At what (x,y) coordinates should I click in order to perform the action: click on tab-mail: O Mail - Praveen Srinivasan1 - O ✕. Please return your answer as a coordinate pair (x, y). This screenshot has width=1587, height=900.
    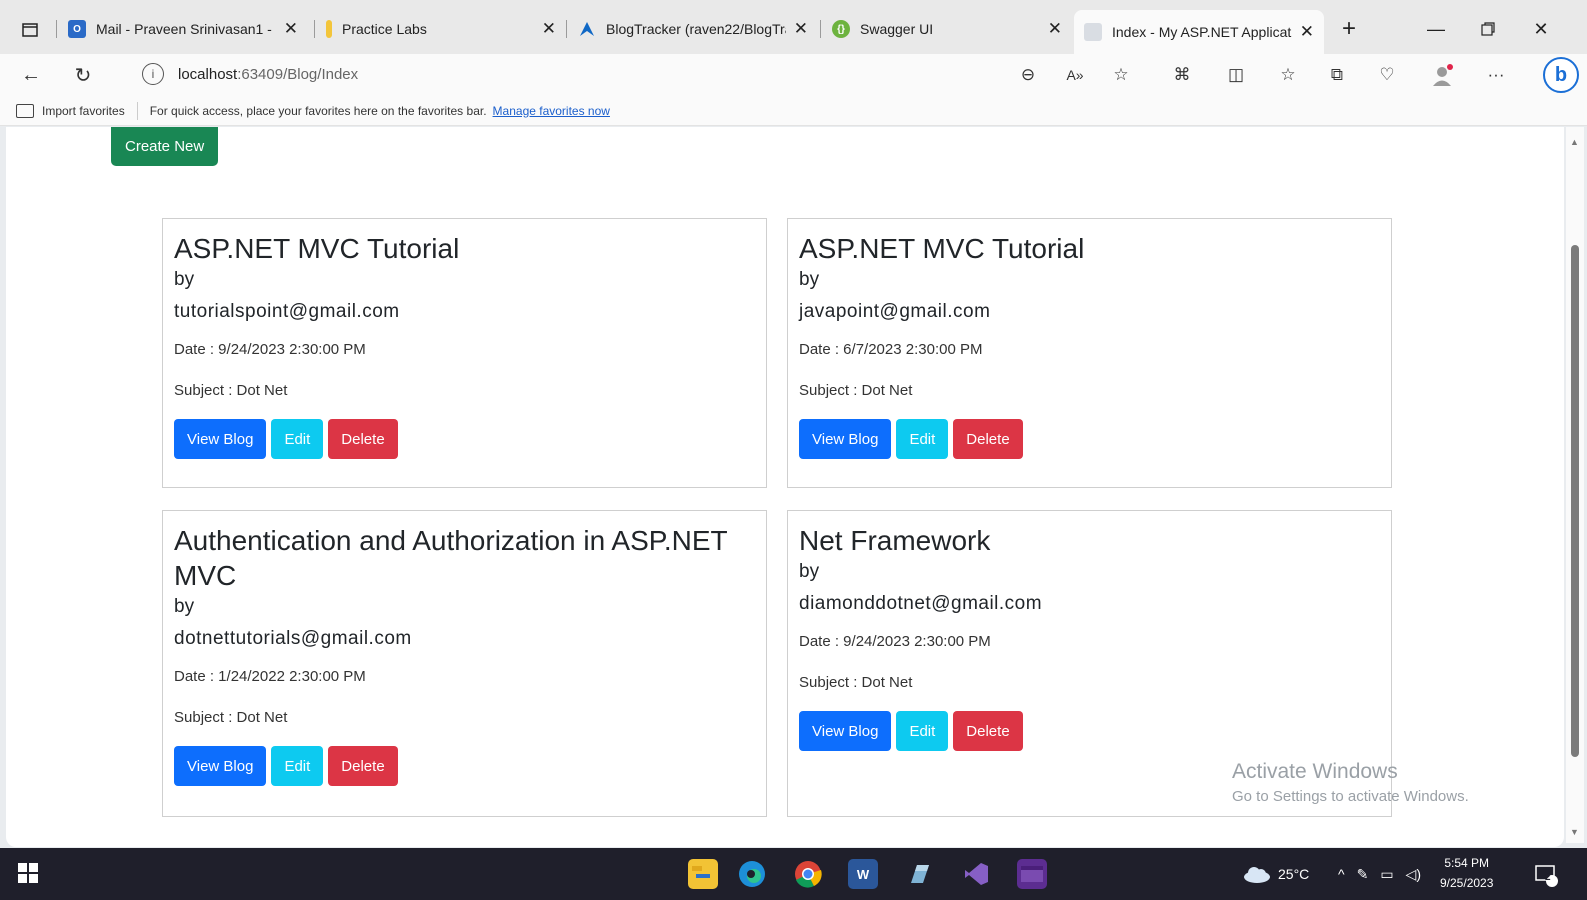
    Looking at the image, I should click on (183, 29).